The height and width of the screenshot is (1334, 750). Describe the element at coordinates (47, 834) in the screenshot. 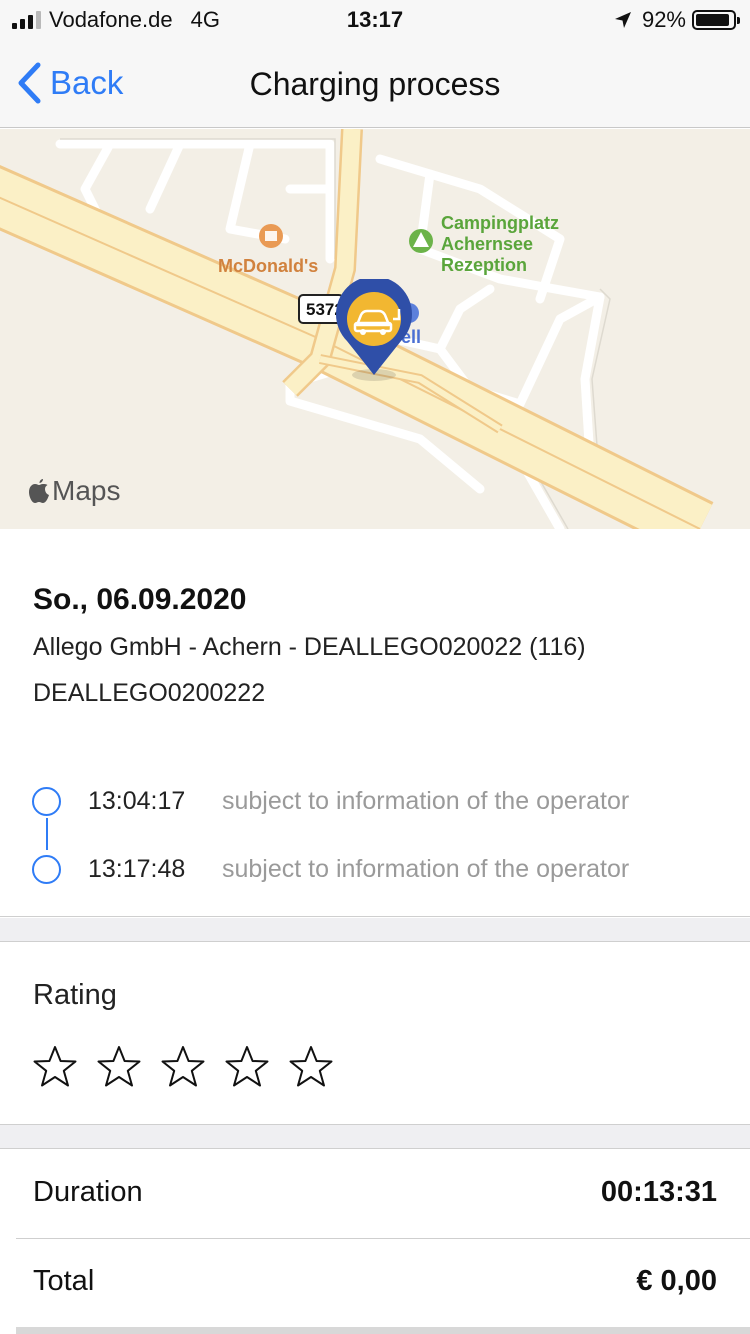

I see `timeline-connector` at that location.